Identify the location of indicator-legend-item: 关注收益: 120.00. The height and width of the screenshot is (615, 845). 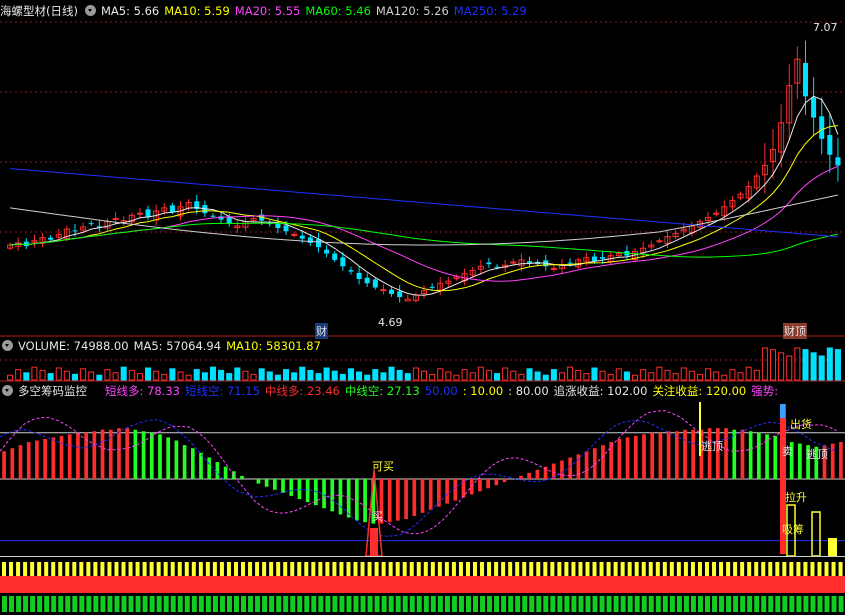
(699, 391).